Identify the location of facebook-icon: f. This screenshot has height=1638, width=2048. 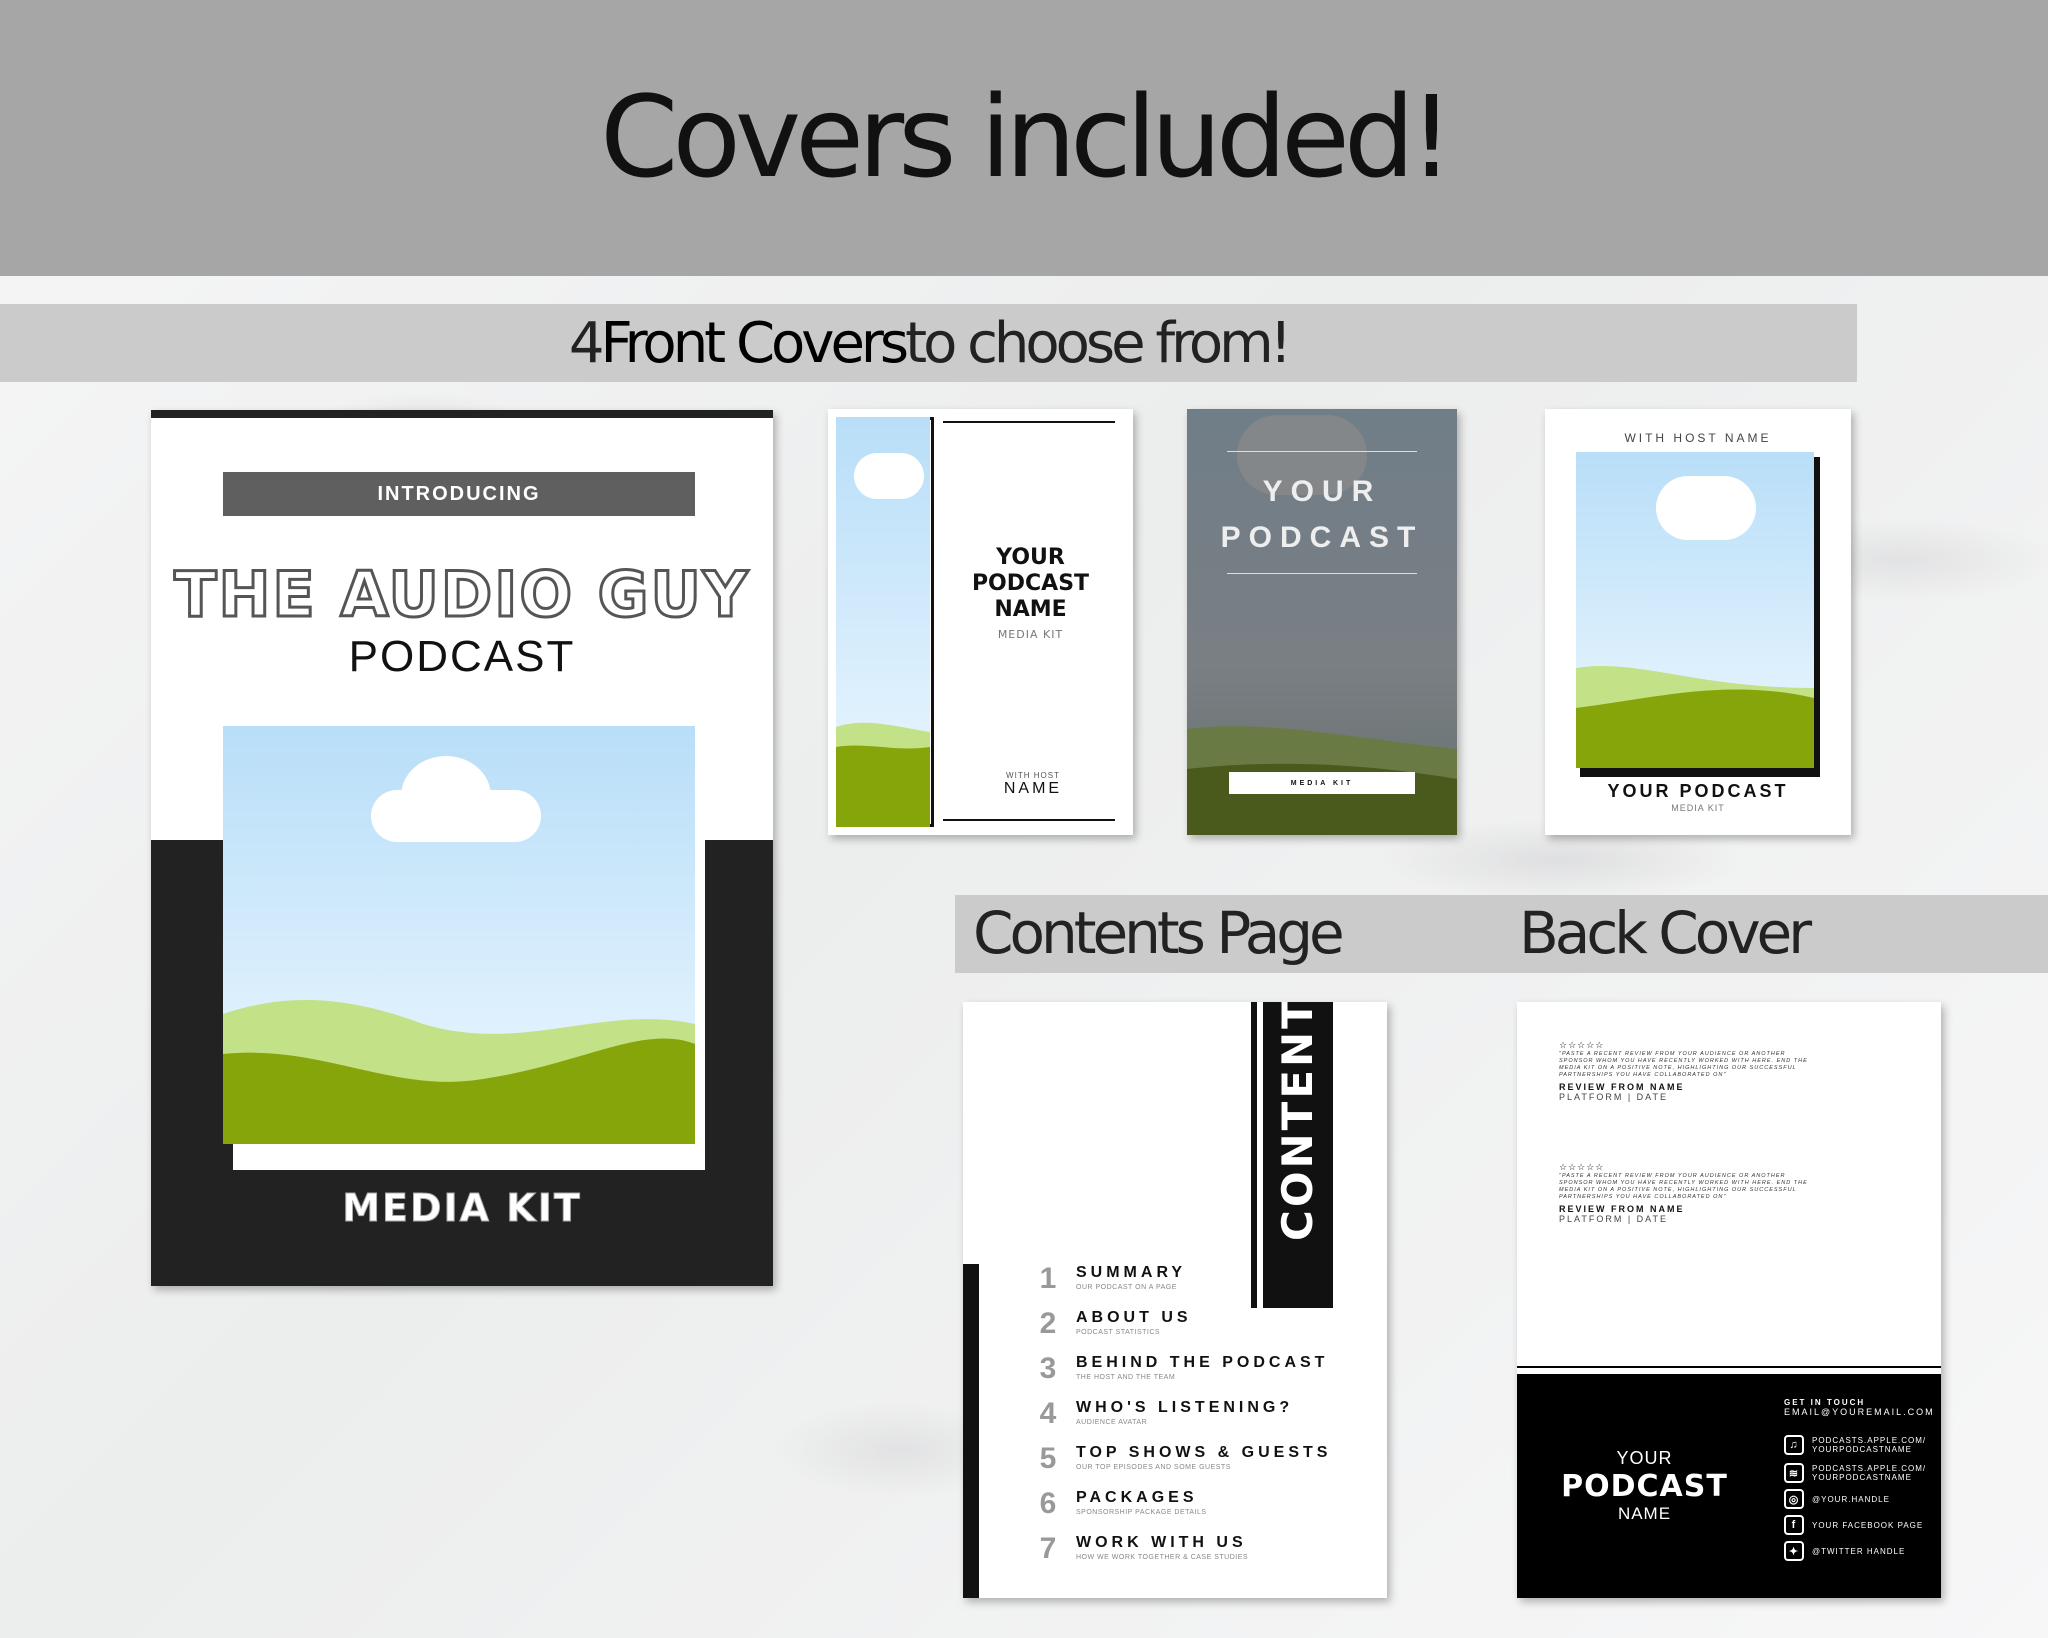
(1794, 1525).